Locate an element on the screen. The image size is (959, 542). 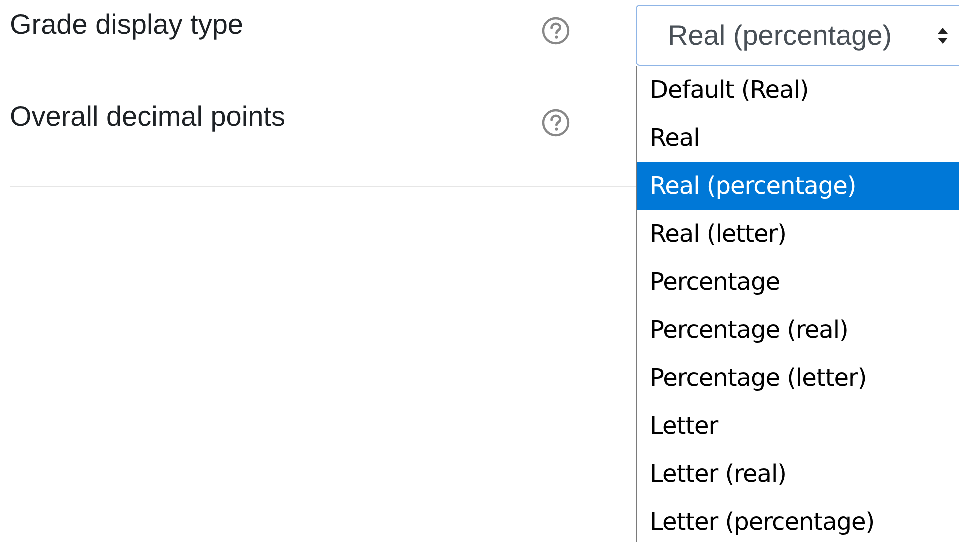
dropdown-option: Real (percentage) is located at coordinates (798, 186).